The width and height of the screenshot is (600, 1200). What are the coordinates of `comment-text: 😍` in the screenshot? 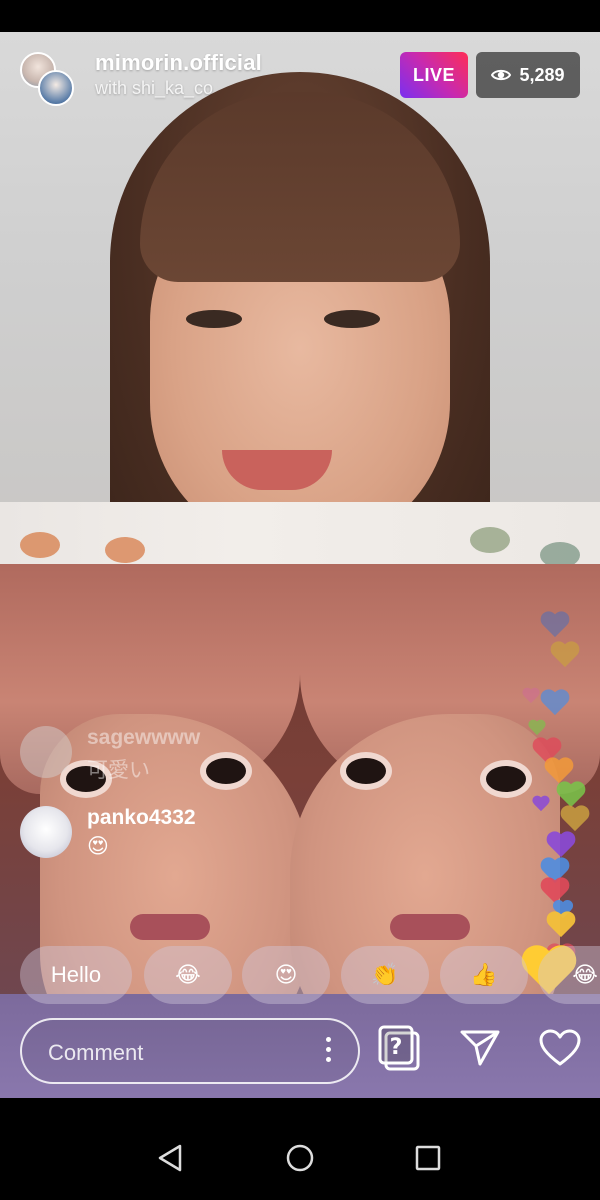 It's located at (98, 846).